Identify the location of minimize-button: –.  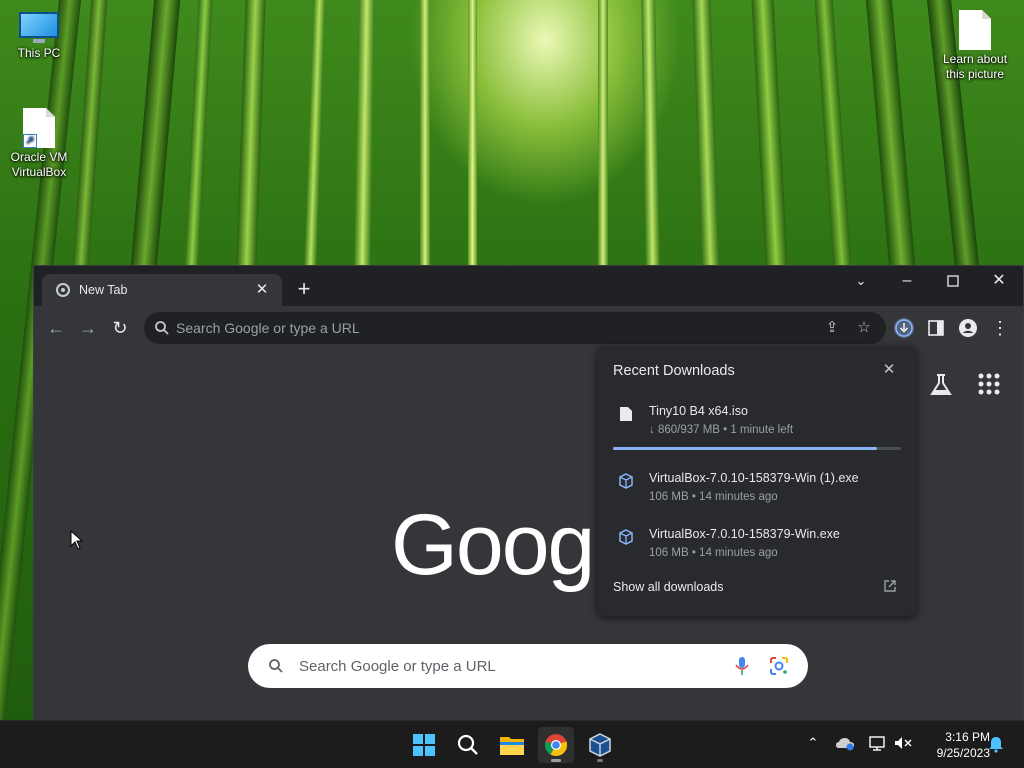
(907, 281).